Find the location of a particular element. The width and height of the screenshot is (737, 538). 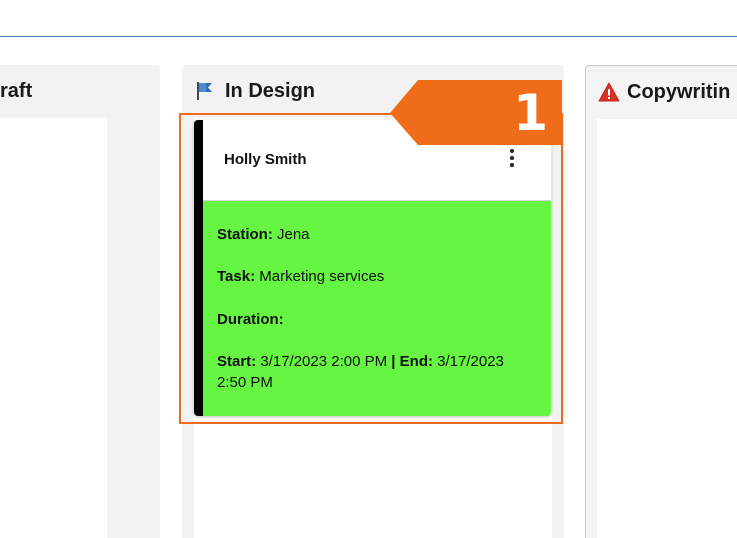

start-value: 3/17/2023 2:00 PM is located at coordinates (324, 361).